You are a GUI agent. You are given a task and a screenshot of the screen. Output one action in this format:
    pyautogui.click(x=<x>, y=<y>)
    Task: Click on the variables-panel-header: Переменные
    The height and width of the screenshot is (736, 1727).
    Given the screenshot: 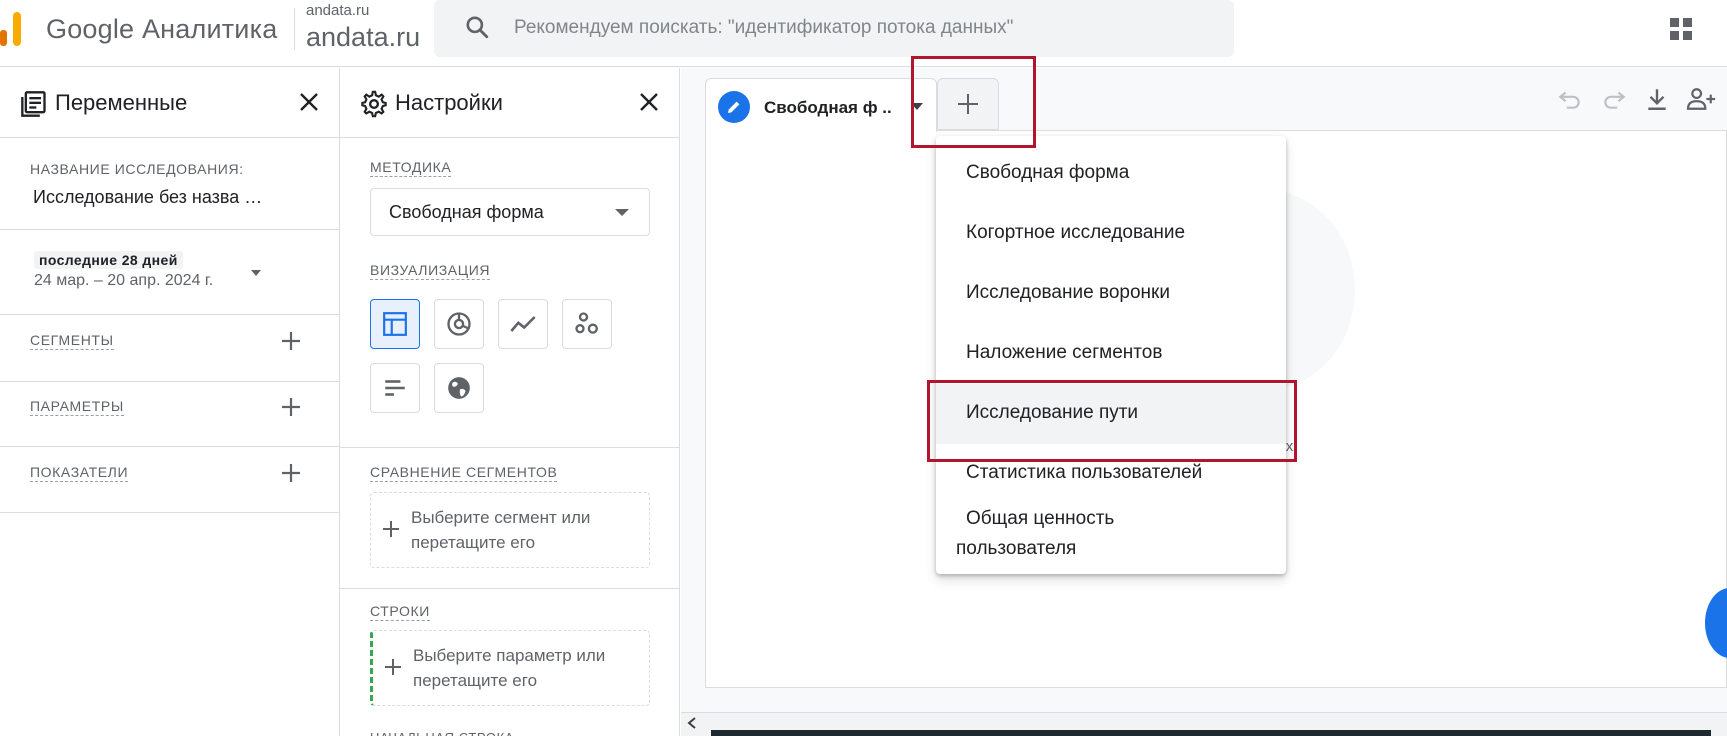 What is the action you would take?
    pyautogui.click(x=169, y=103)
    